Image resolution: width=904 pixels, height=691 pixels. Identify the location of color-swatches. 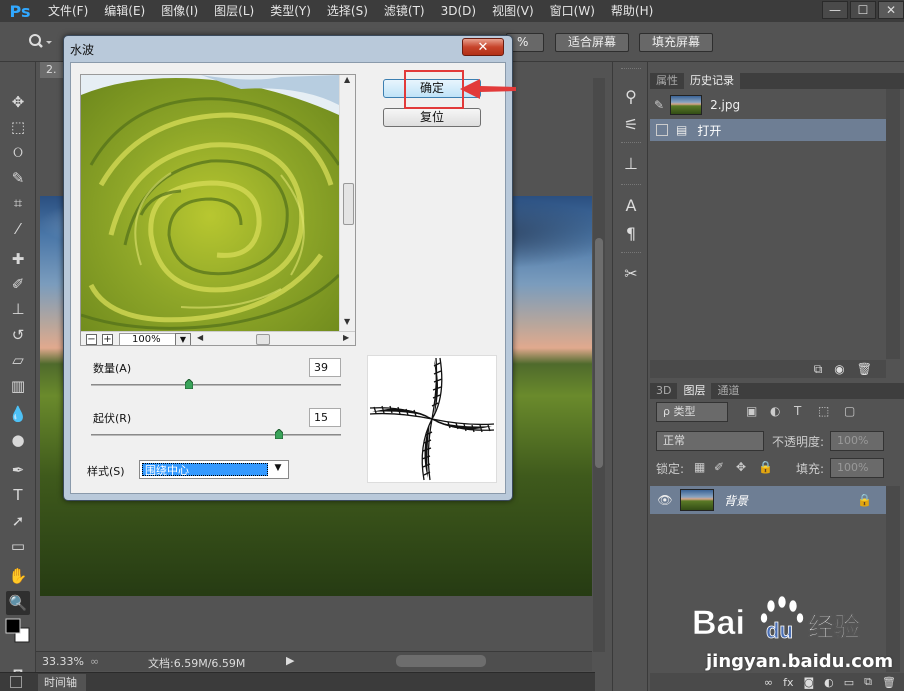
(18, 630).